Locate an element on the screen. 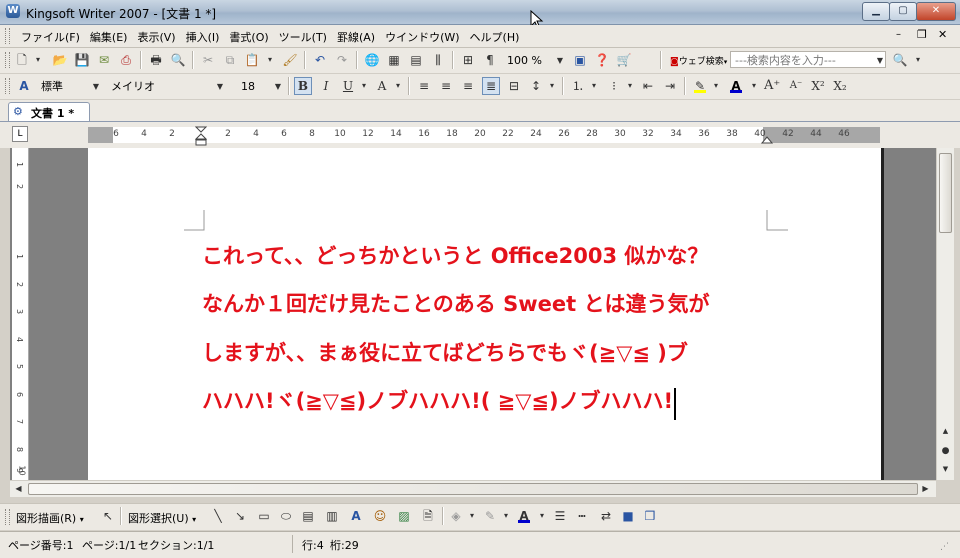 This screenshot has width=960, height=558. font-color-dropdown-icon: ▾ is located at coordinates (754, 86).